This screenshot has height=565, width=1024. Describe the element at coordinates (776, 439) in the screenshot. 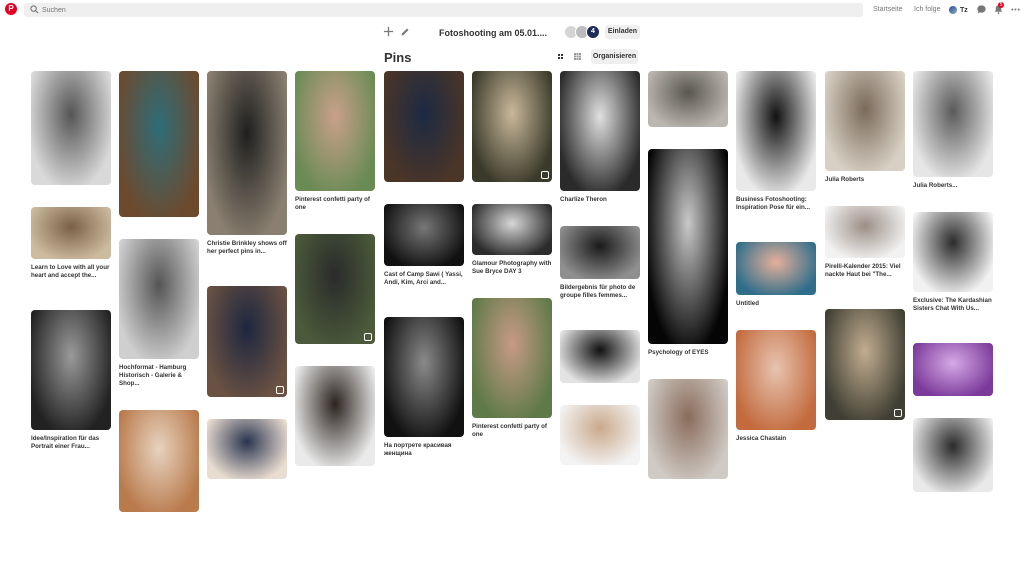

I see `pin-title: Jessica Chastain` at that location.